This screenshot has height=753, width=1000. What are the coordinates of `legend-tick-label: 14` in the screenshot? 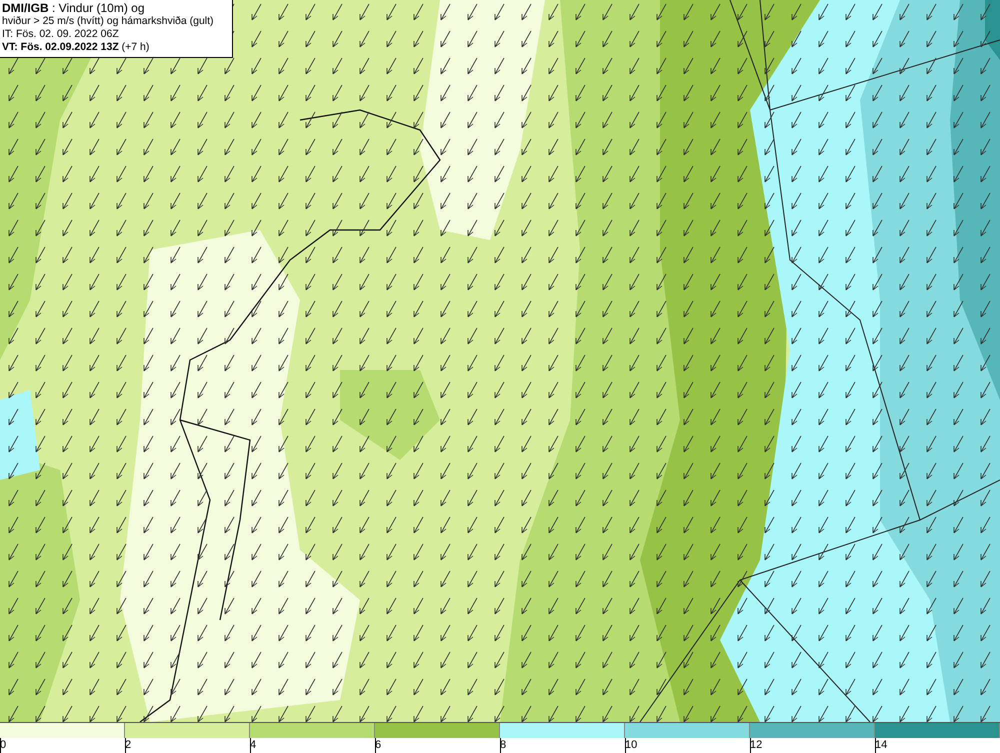 It's located at (881, 745).